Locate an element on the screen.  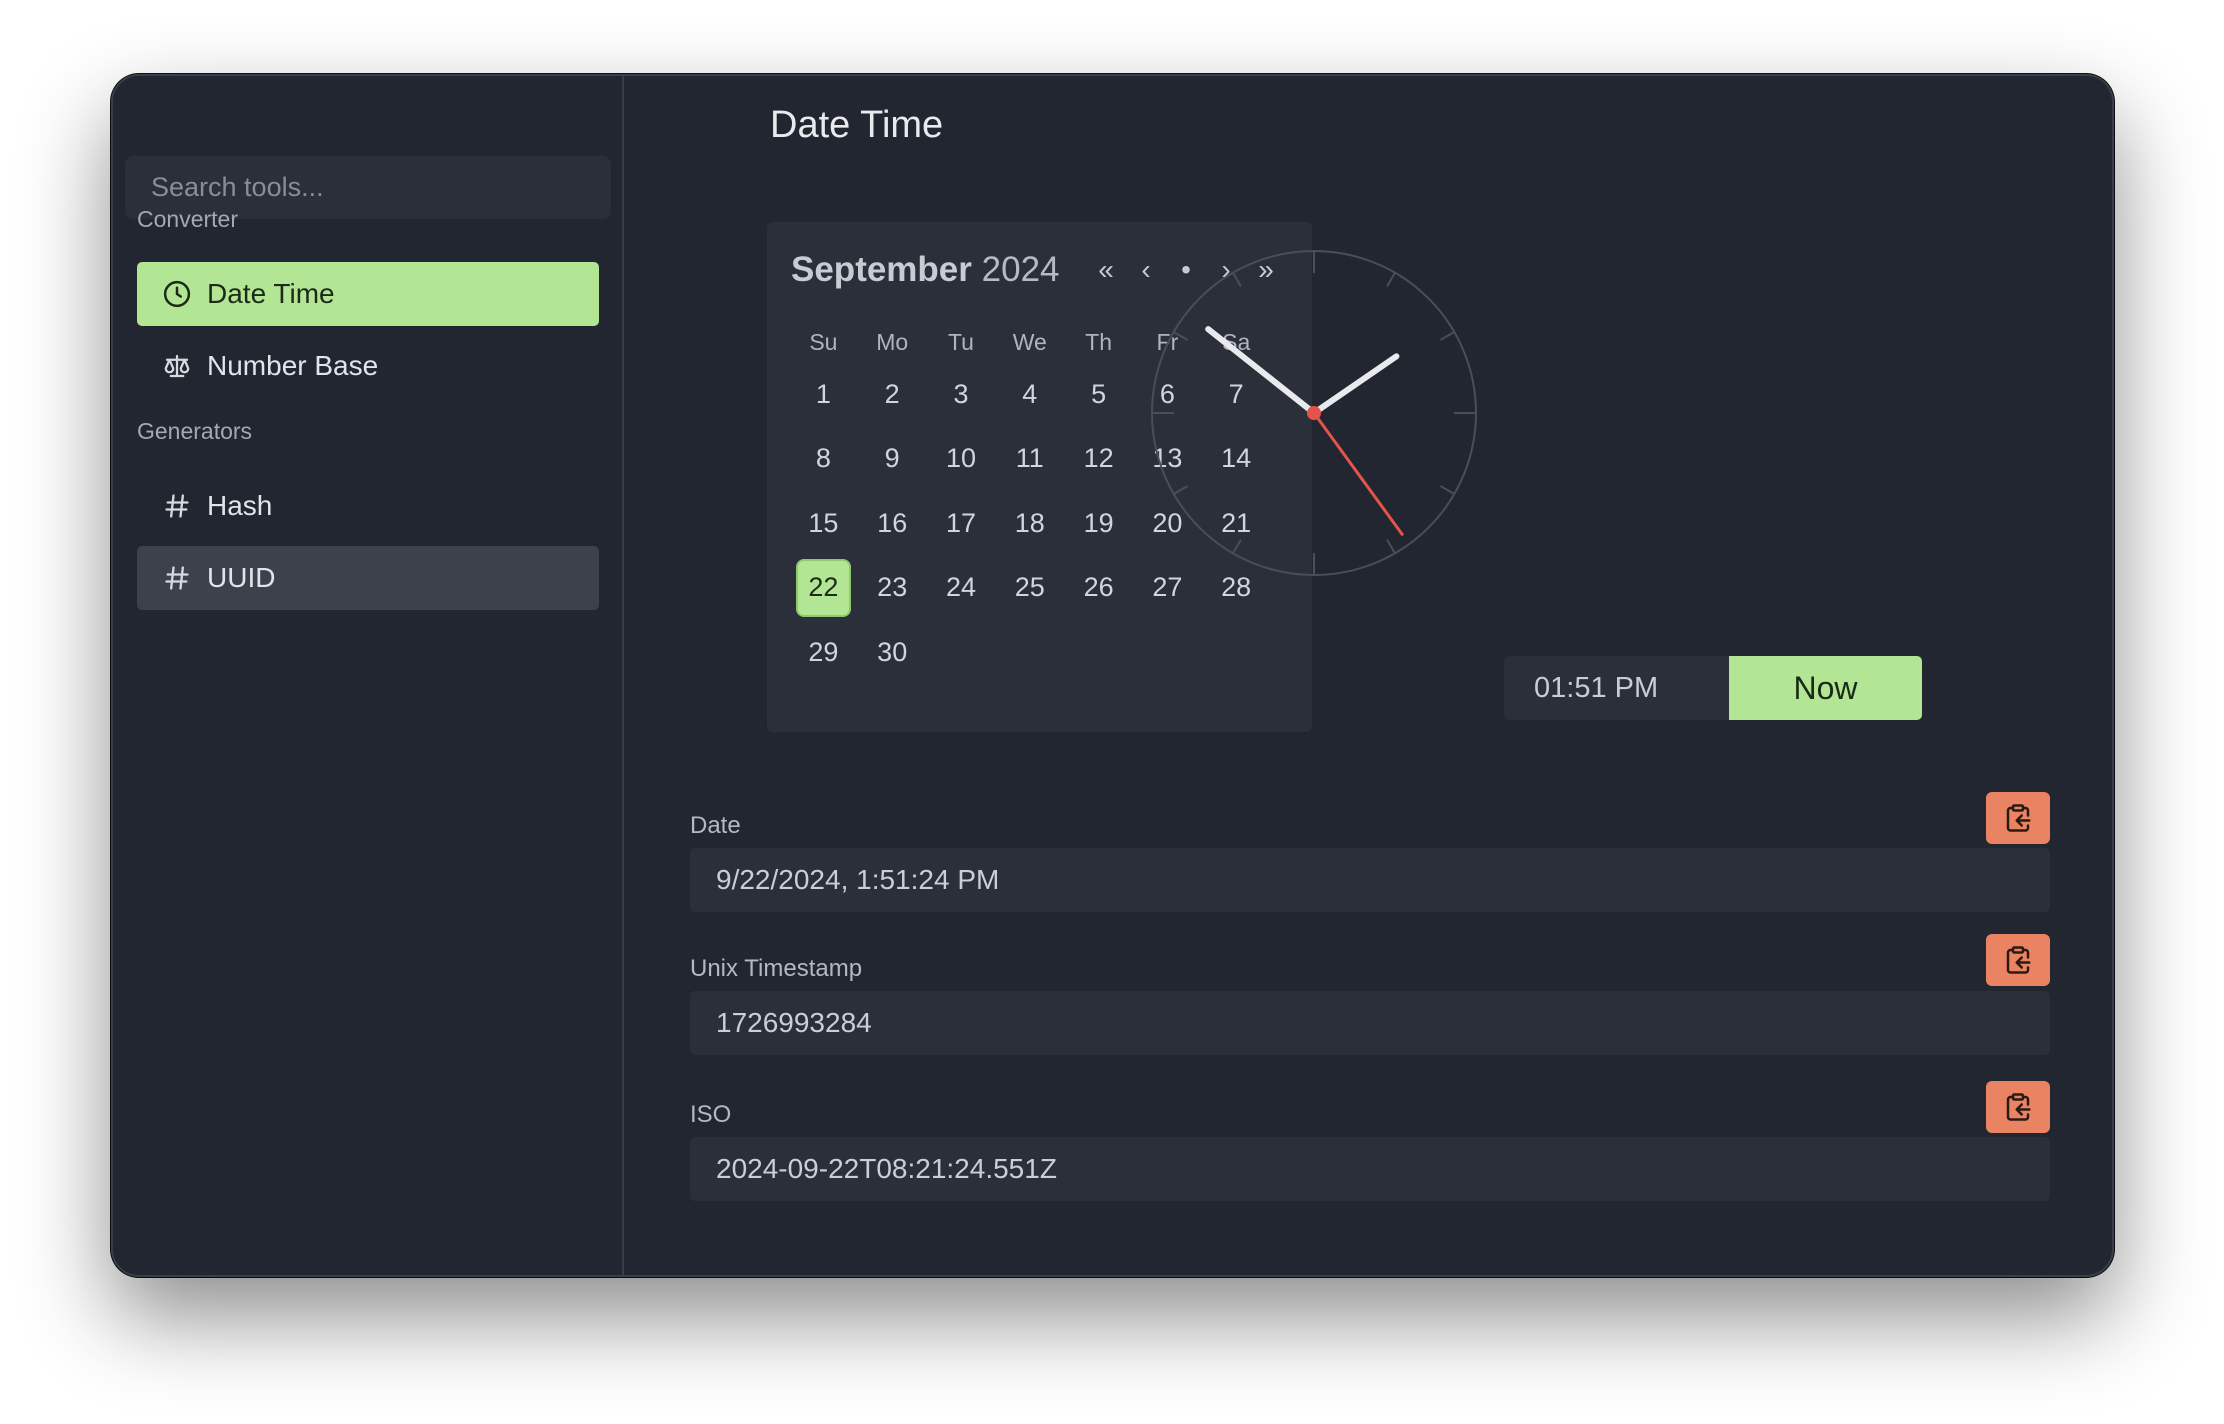
copy-date-button is located at coordinates (2018, 818).